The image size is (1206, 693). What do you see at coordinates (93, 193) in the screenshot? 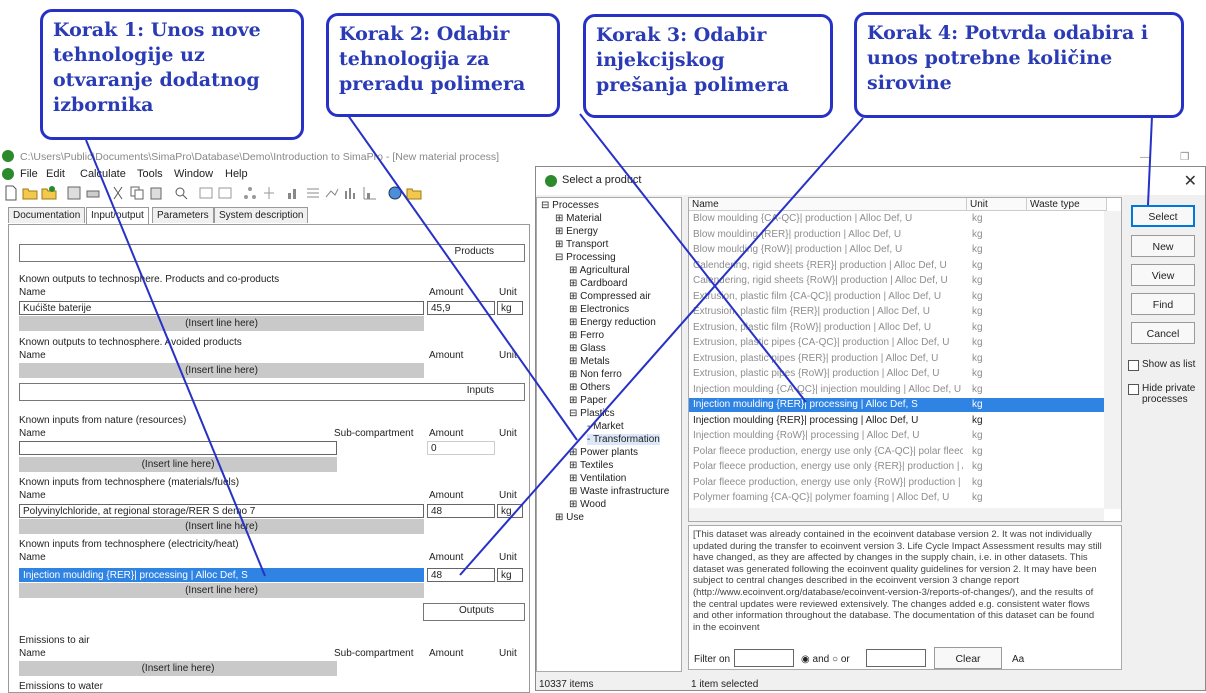
I see `print-icon` at bounding box center [93, 193].